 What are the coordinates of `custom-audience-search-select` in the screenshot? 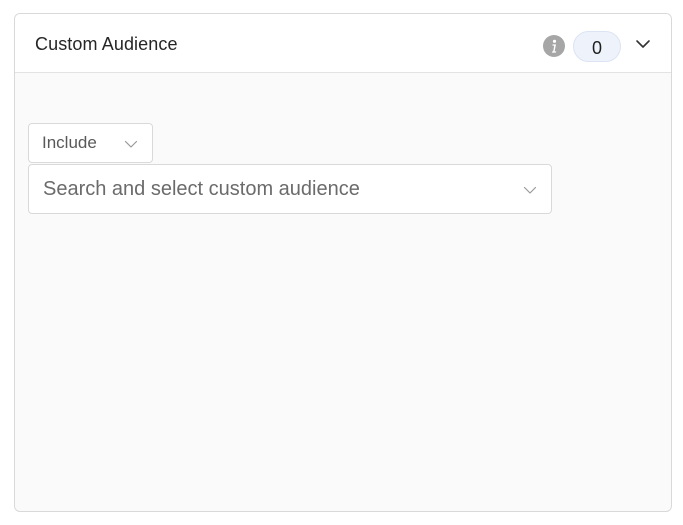 It's located at (290, 189).